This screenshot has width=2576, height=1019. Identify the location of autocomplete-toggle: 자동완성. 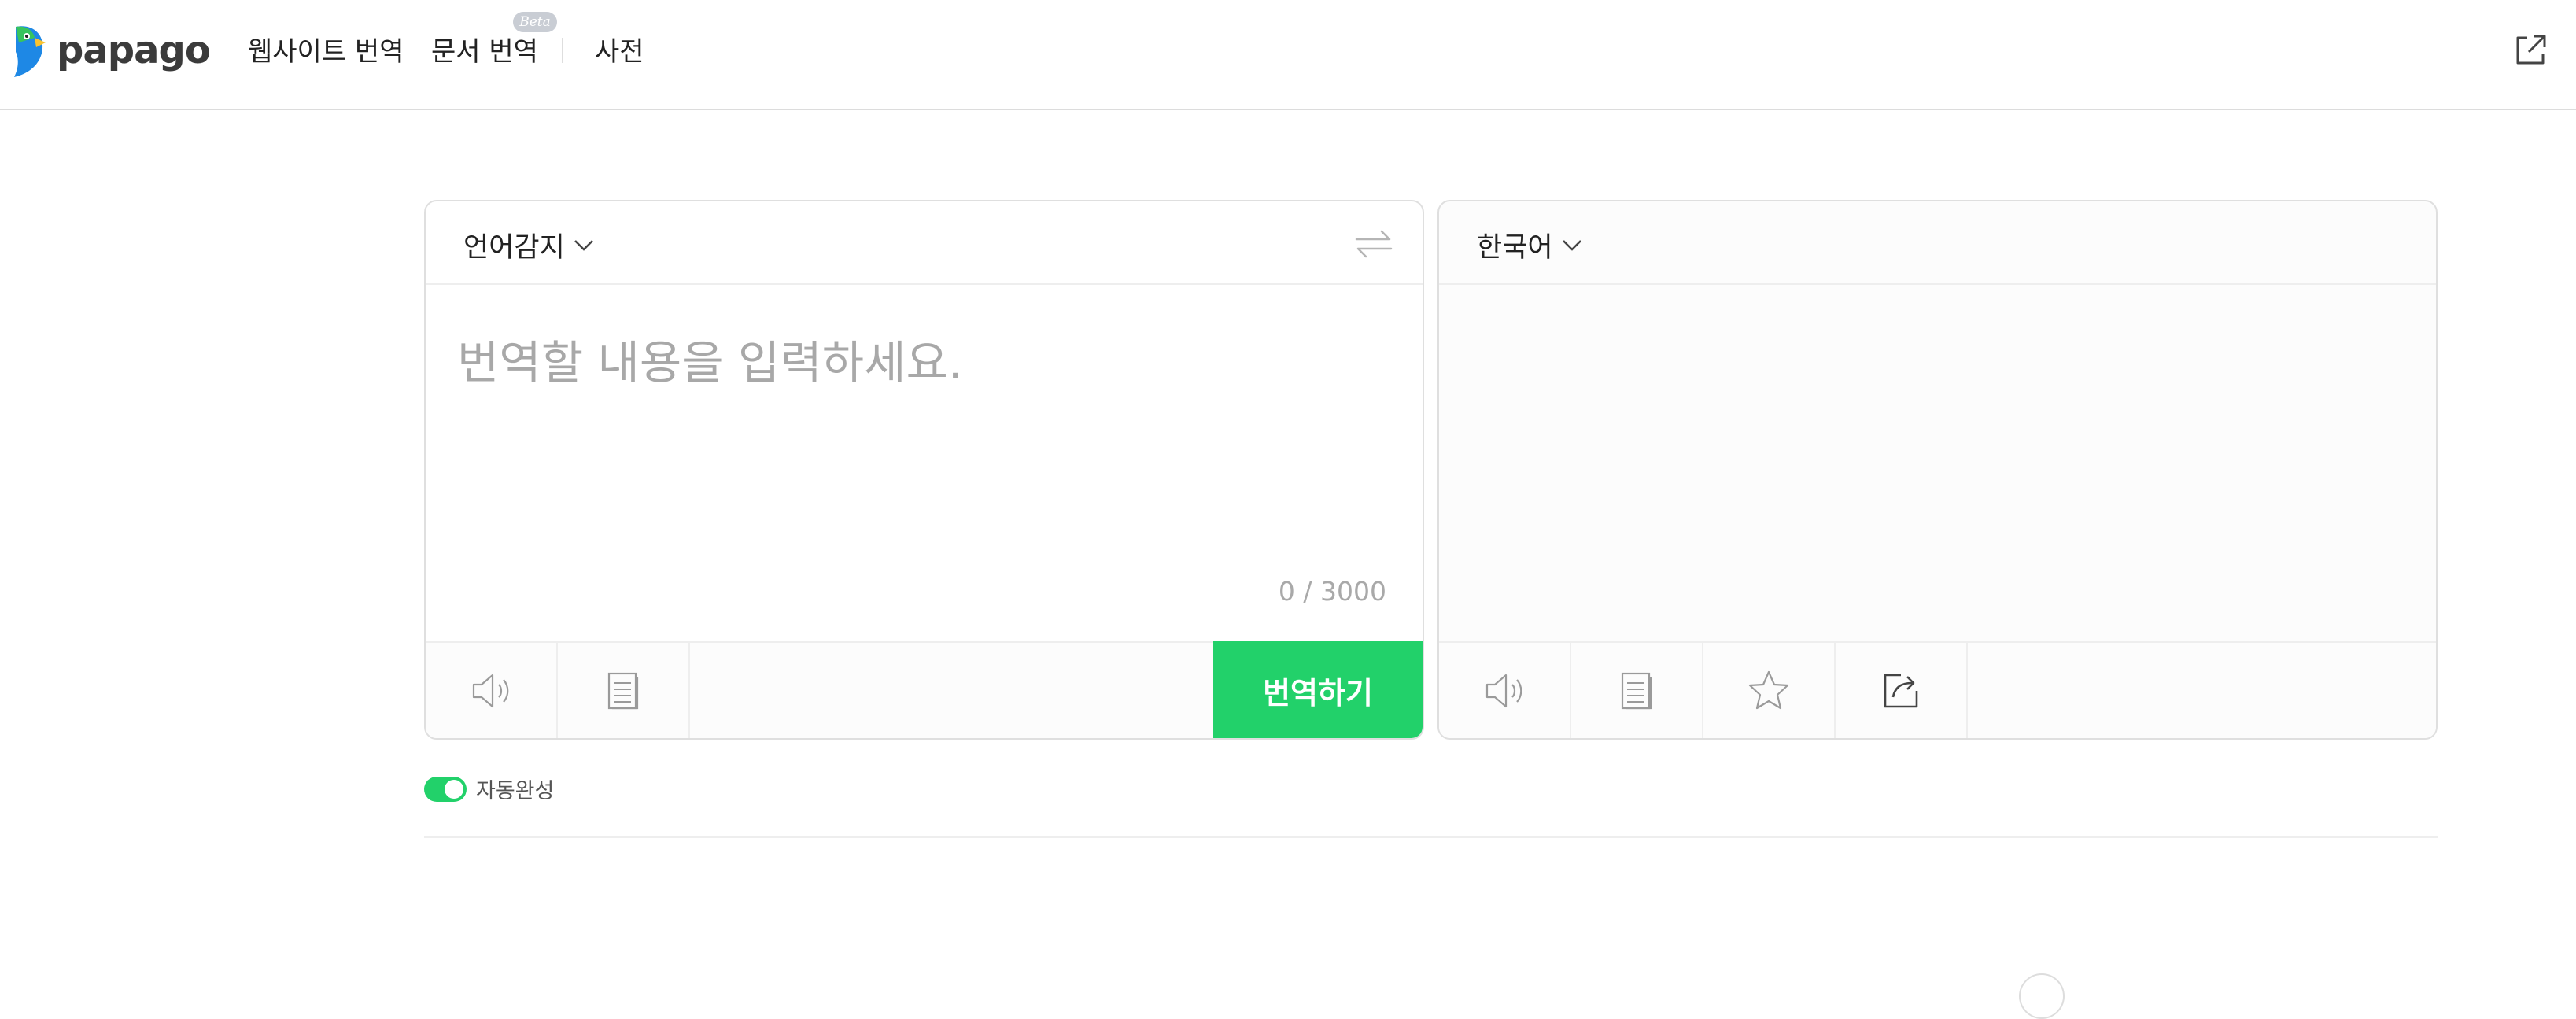
(489, 789).